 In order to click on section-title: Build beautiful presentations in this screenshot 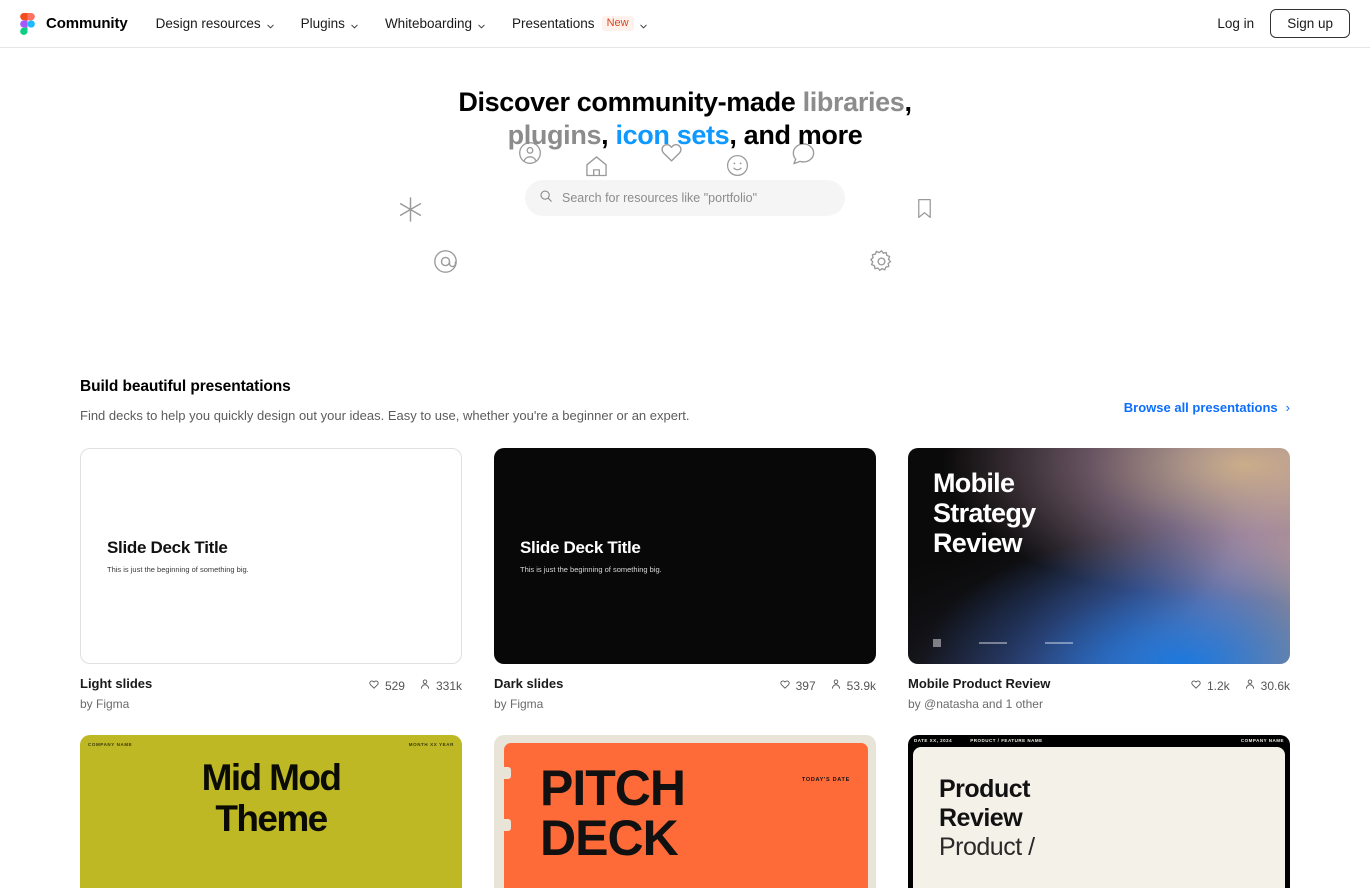, I will do `click(185, 386)`.